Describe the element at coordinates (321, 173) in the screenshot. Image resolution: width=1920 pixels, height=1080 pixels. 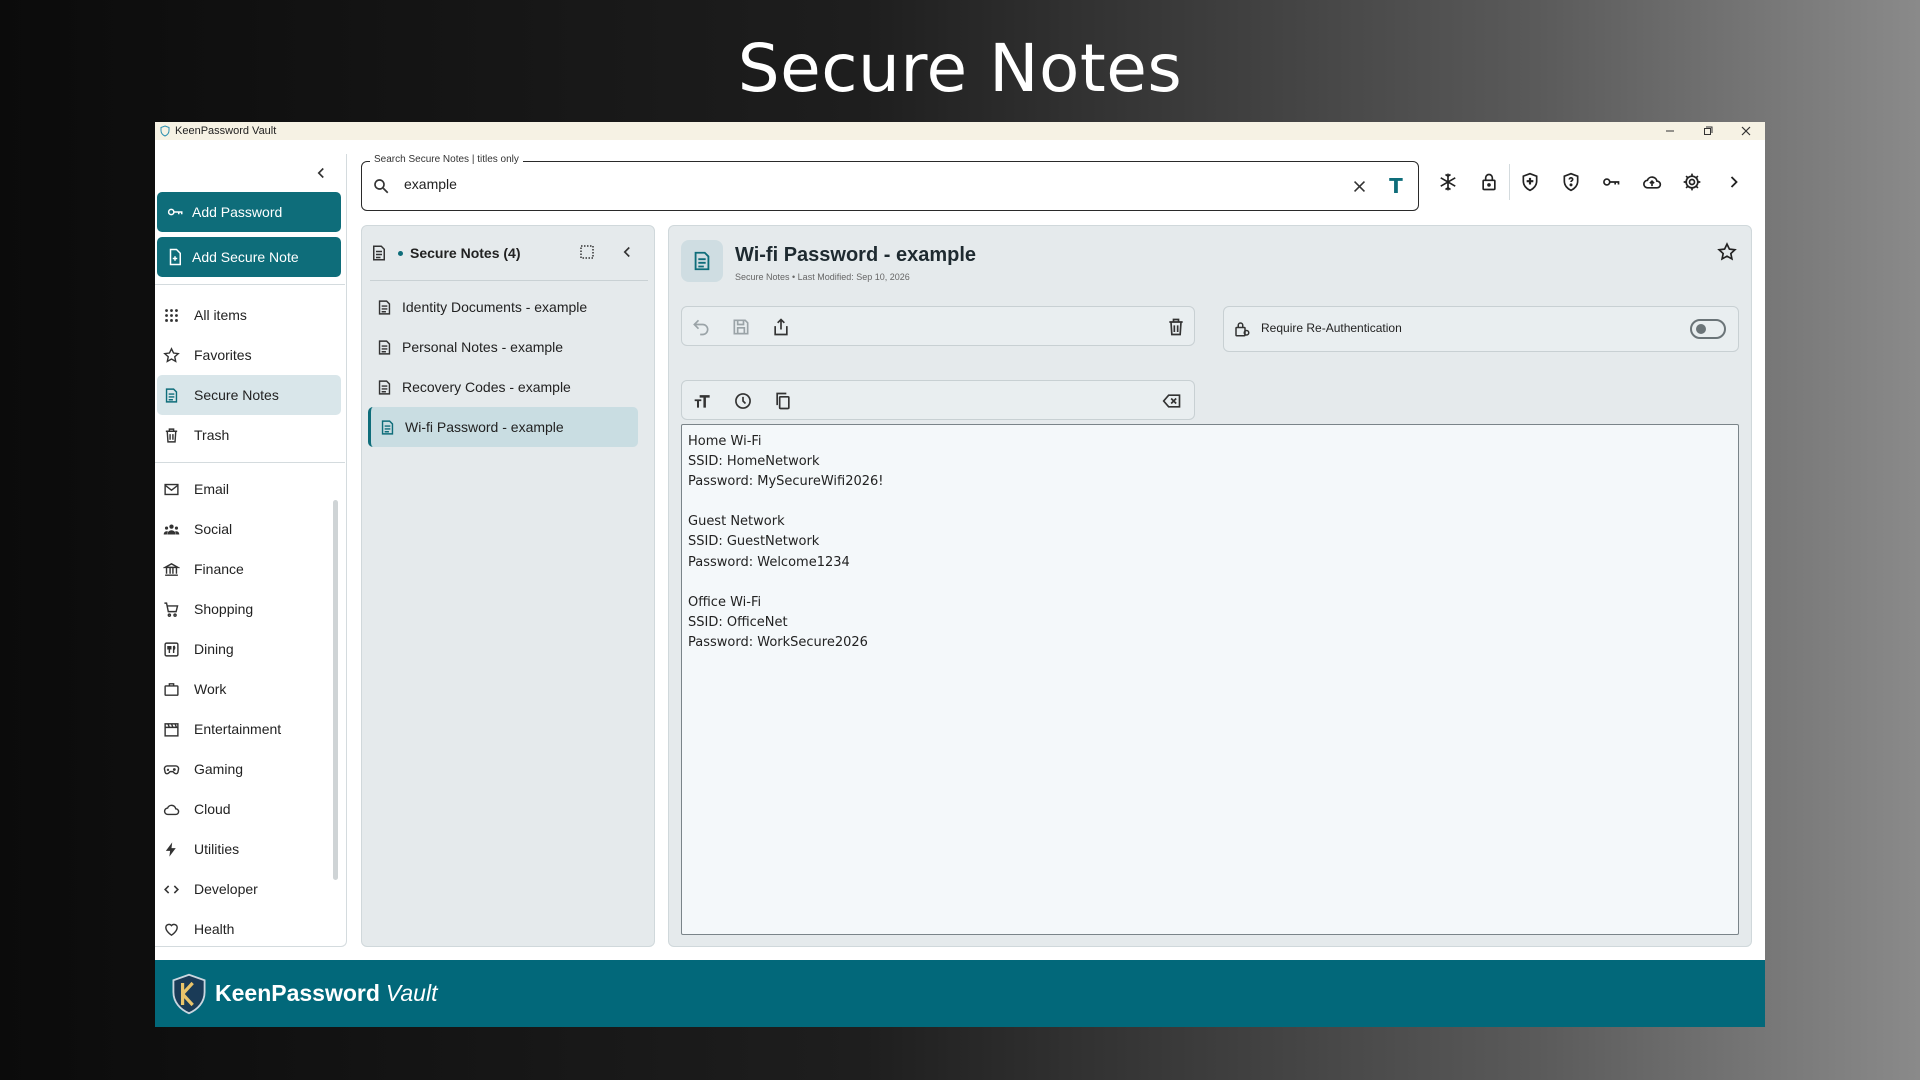
I see `collapse-sidebar-icon` at that location.